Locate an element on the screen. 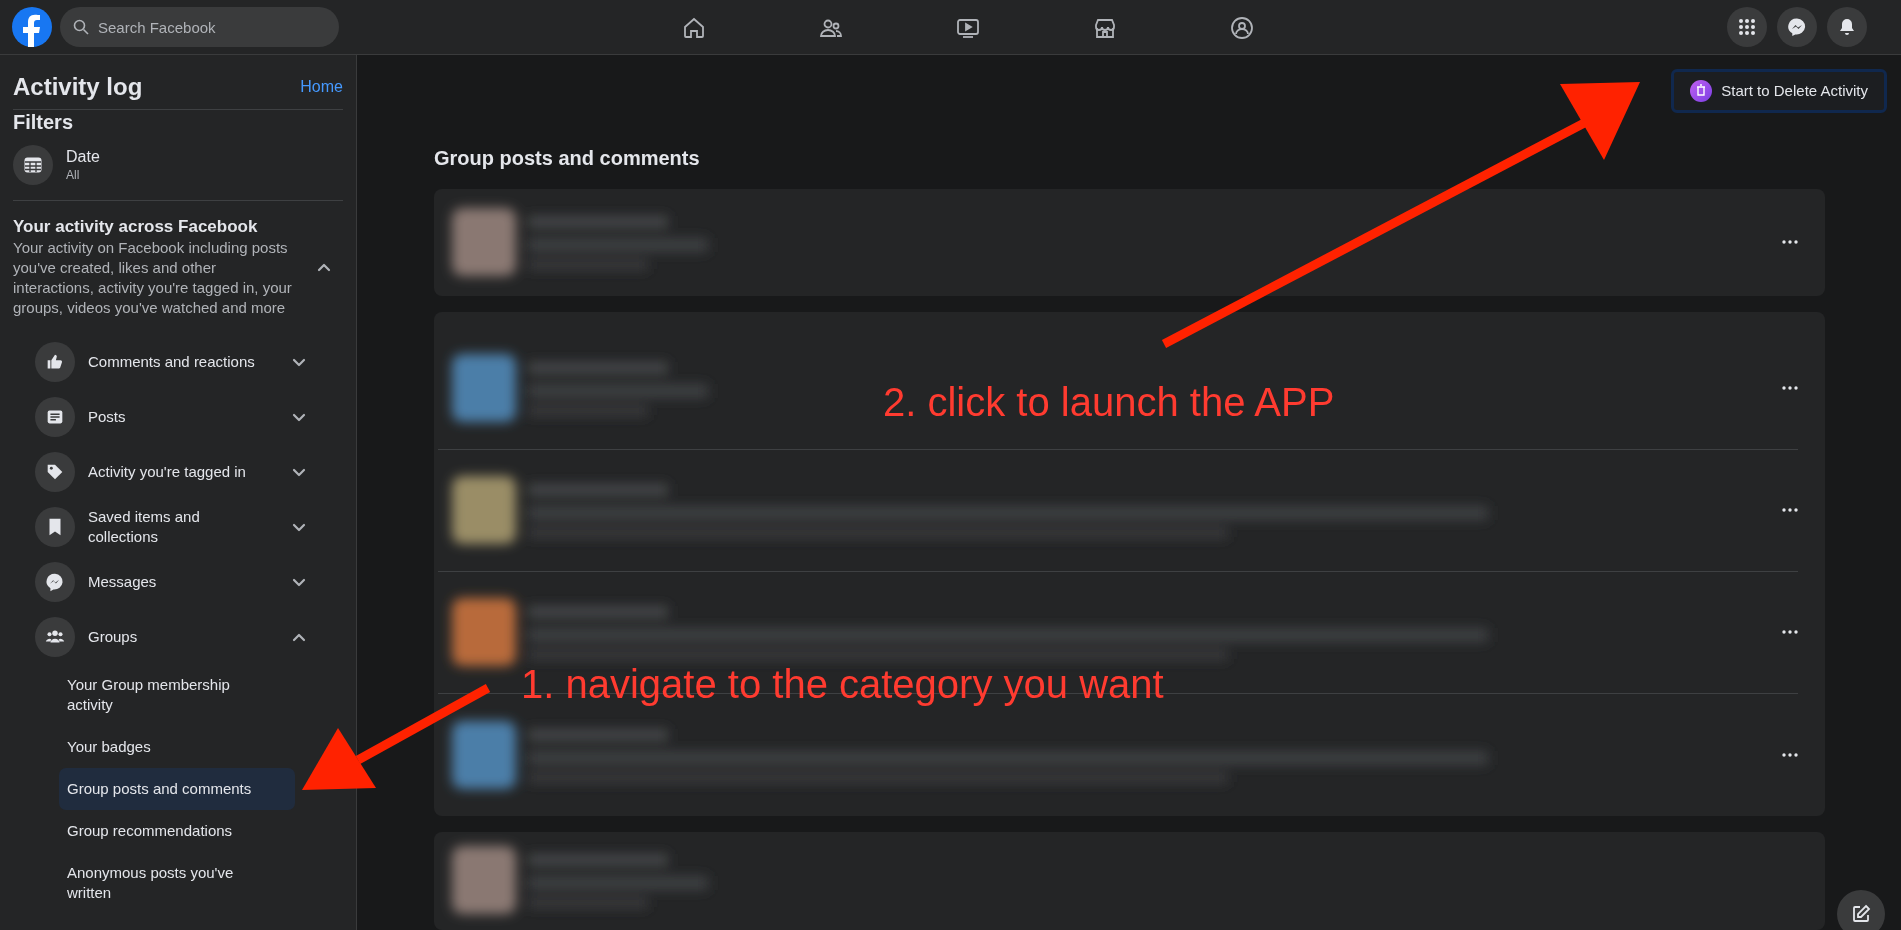 The width and height of the screenshot is (1901, 930). people-icon is located at coordinates (55, 636).